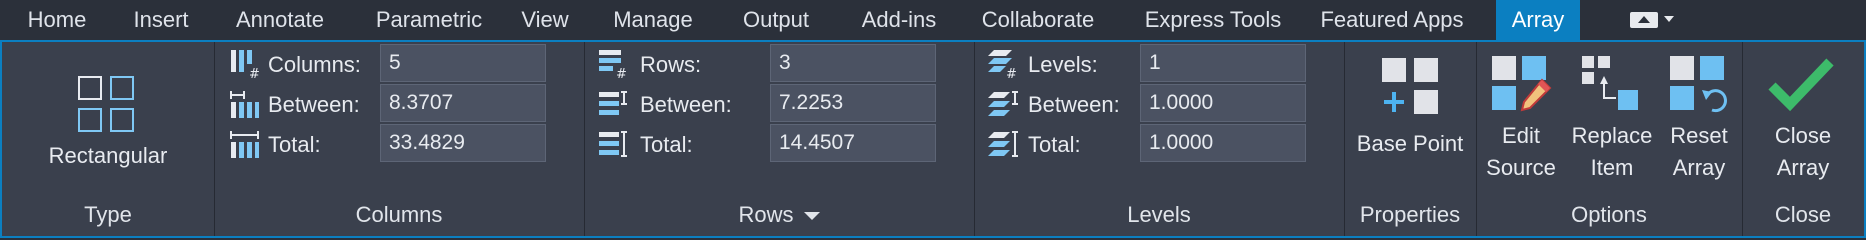 The width and height of the screenshot is (1866, 240). What do you see at coordinates (853, 103) in the screenshot?
I see `rows-between-field` at bounding box center [853, 103].